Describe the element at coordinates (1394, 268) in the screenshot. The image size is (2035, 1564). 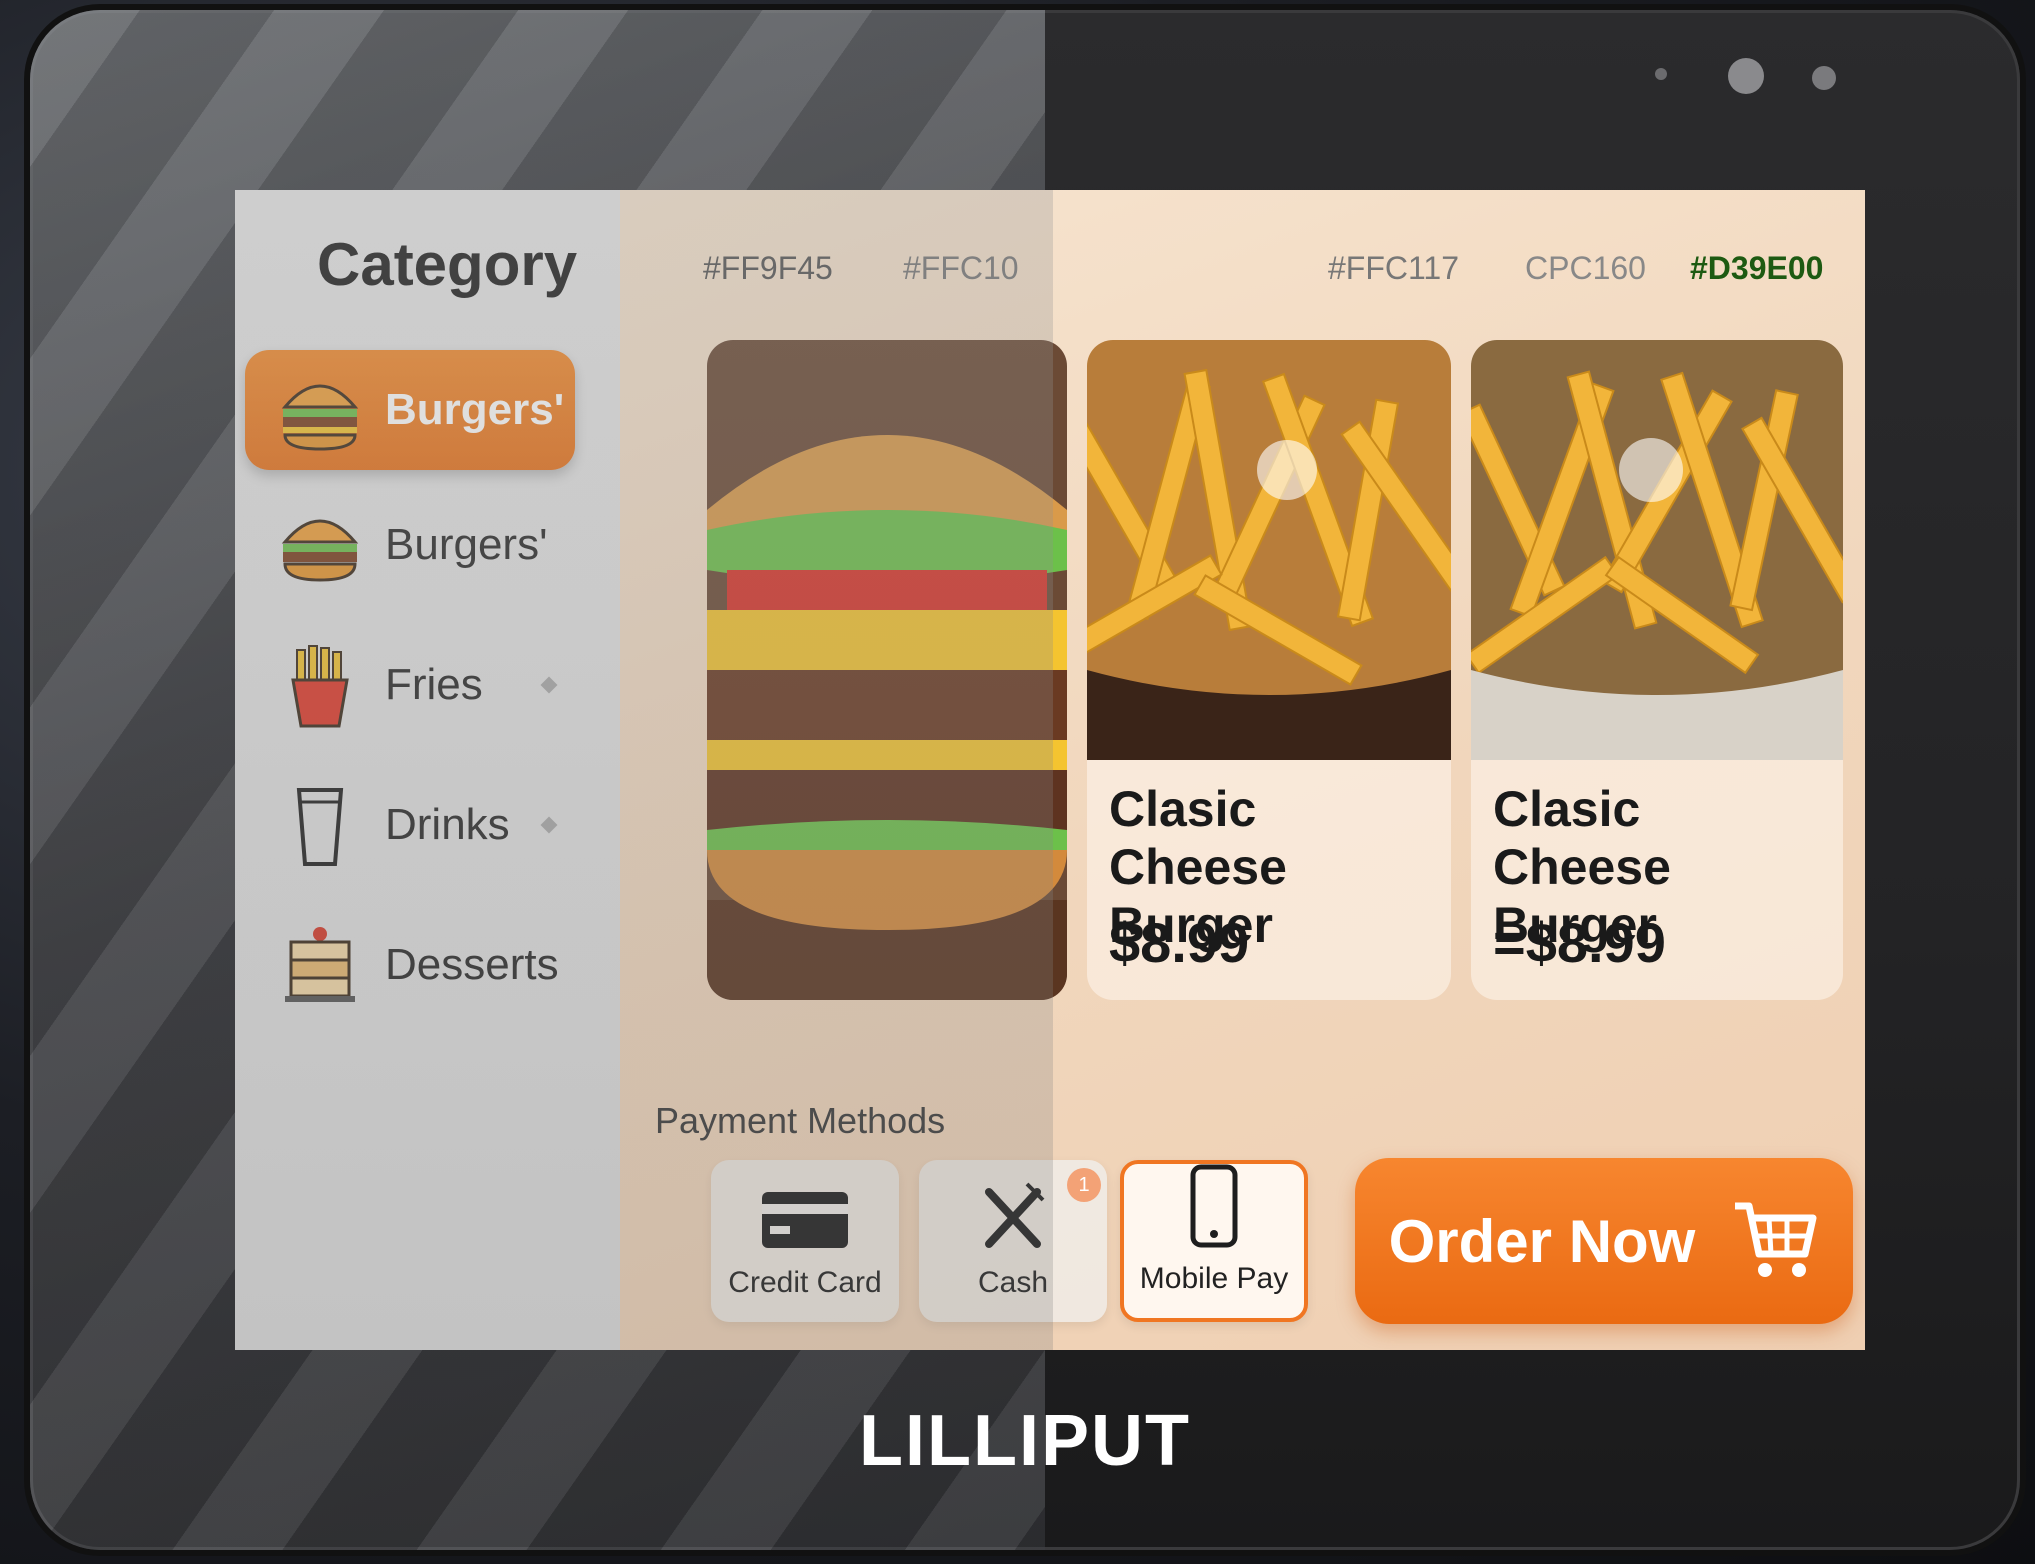
I see `swatch-label: #FFC117` at that location.